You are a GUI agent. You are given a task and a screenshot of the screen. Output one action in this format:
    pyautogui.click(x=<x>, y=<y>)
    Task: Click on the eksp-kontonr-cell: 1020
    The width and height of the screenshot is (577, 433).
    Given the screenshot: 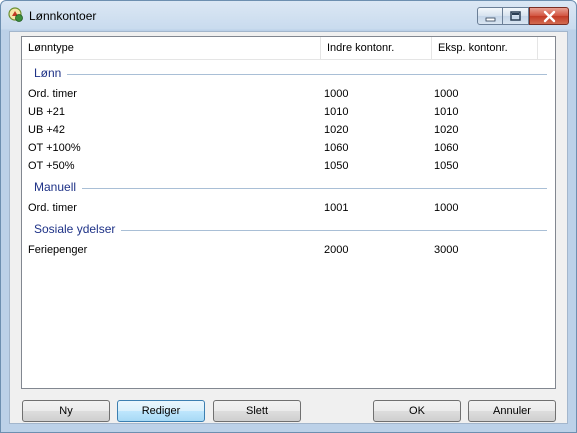 What is the action you would take?
    pyautogui.click(x=446, y=130)
    